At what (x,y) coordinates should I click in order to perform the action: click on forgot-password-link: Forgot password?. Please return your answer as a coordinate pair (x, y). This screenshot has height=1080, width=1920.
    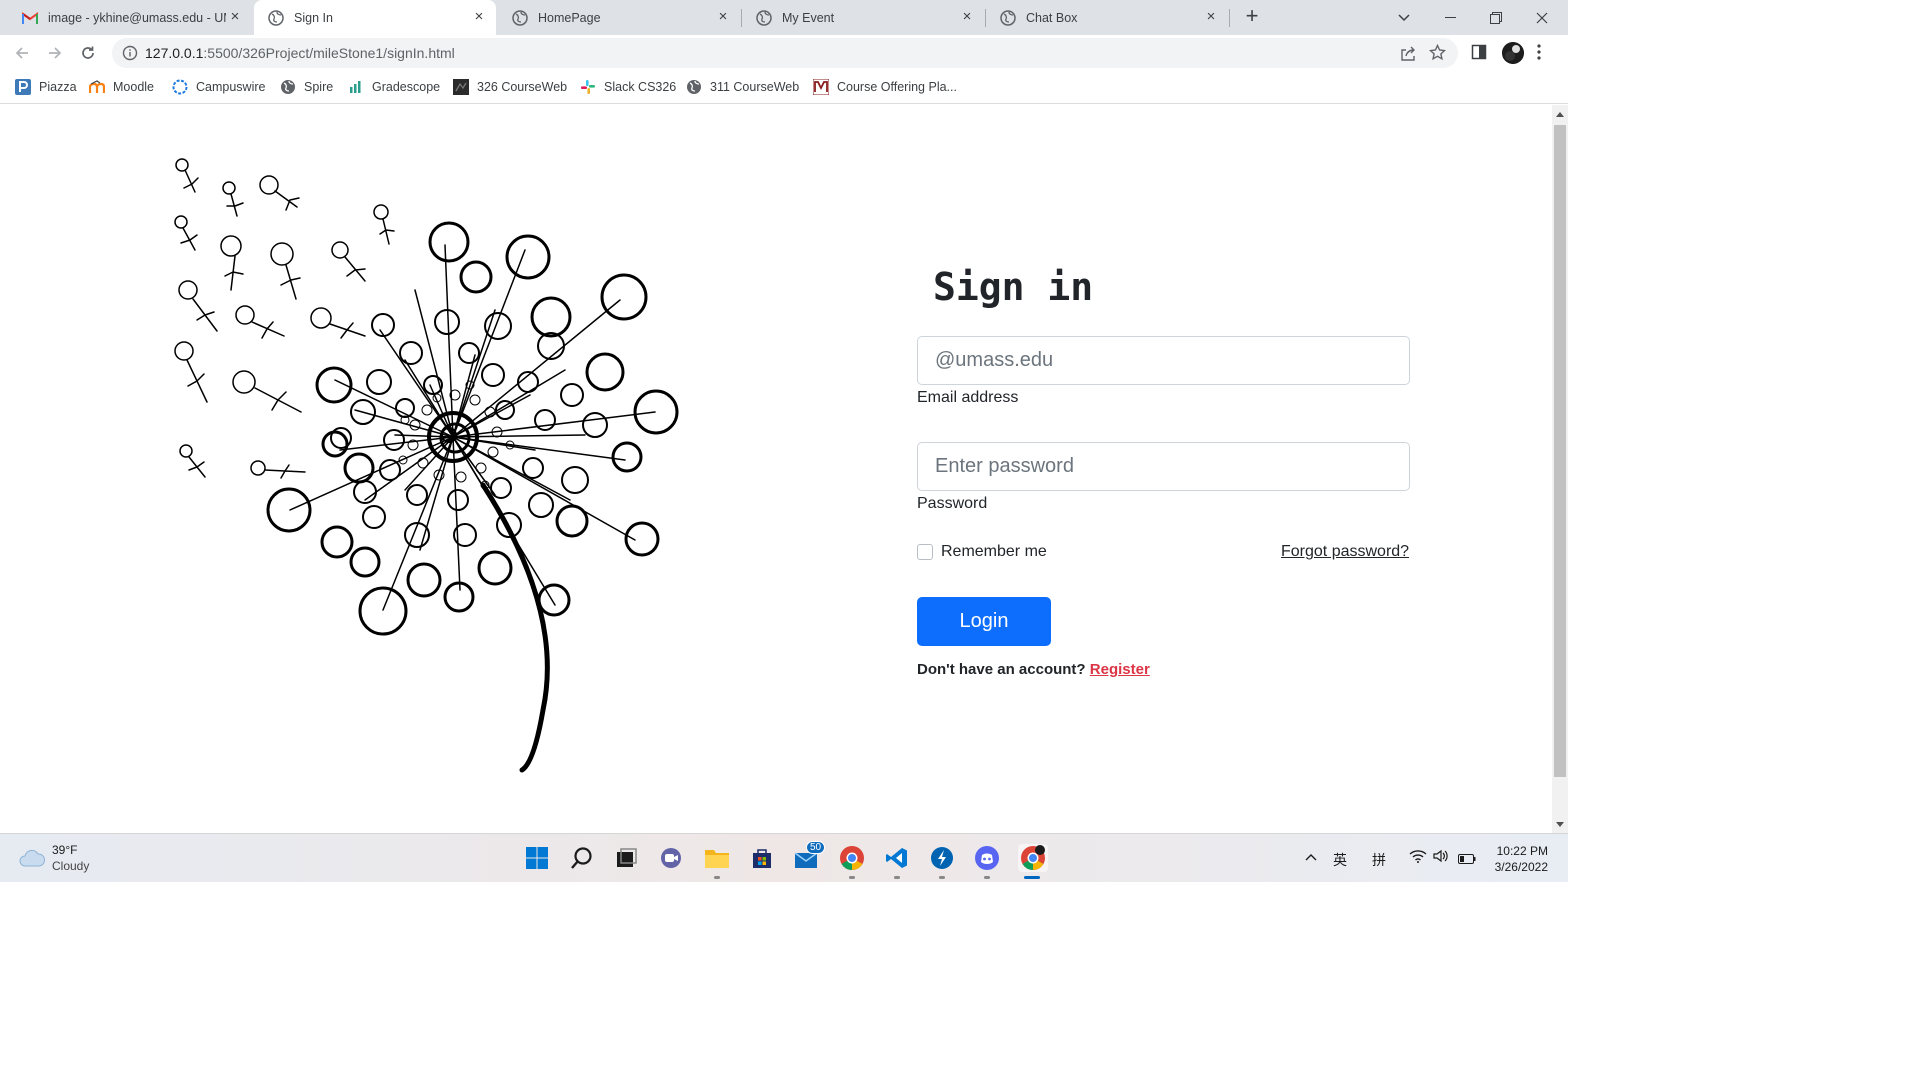
    Looking at the image, I should click on (1345, 552).